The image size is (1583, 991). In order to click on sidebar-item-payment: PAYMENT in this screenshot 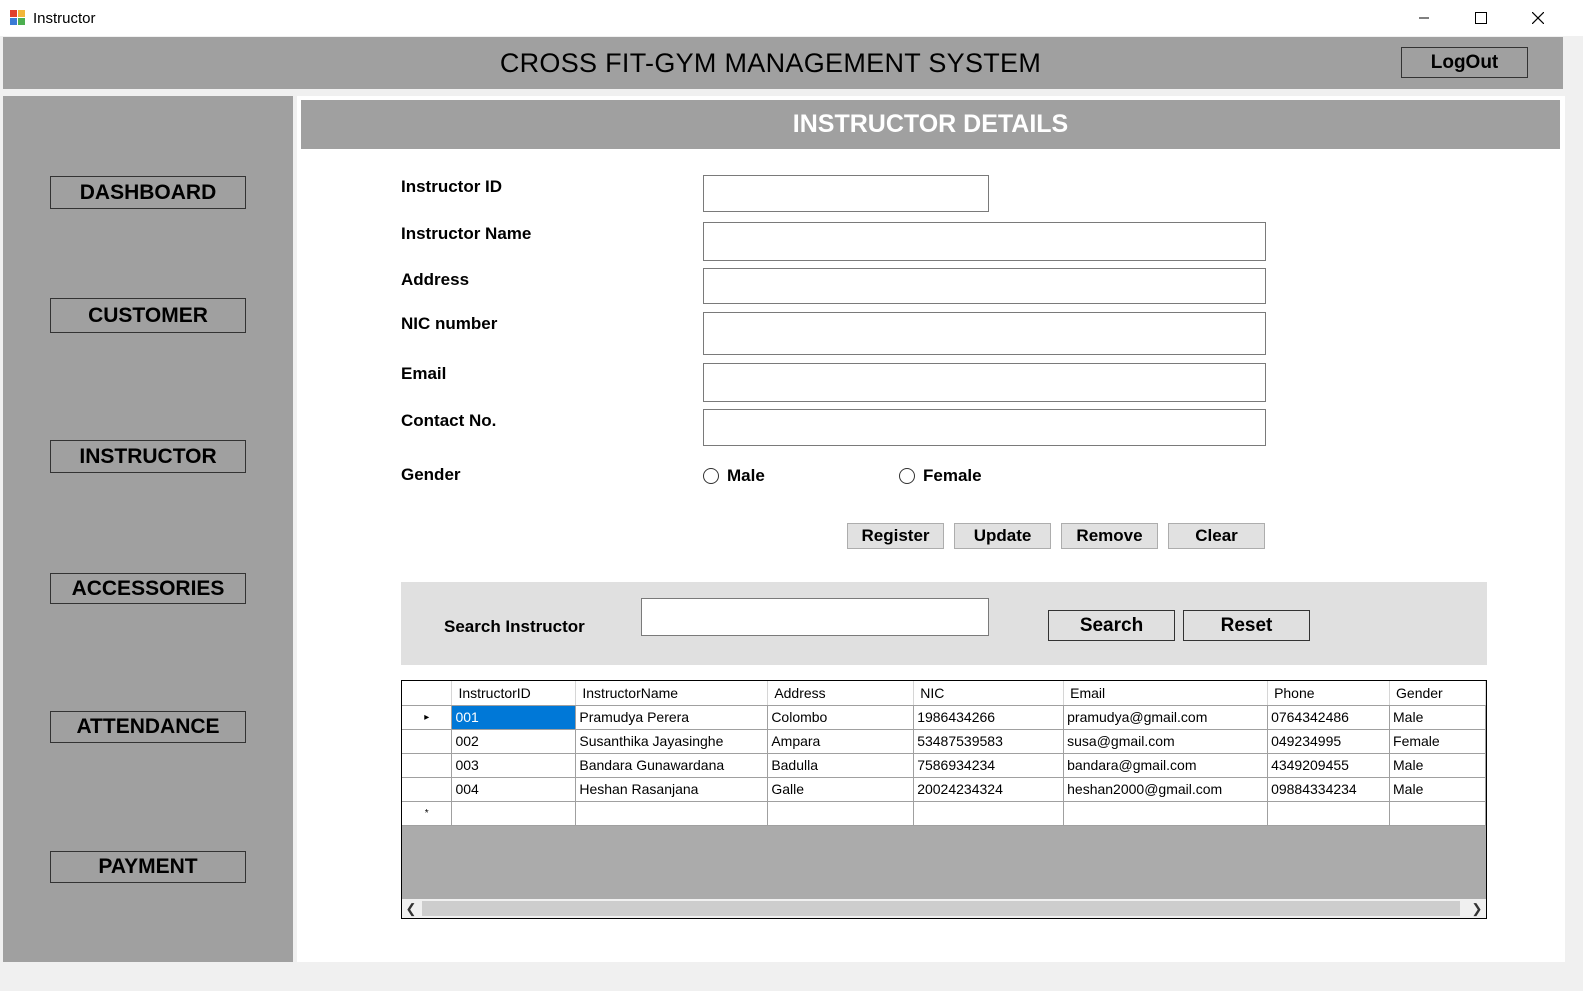, I will do `click(148, 867)`.